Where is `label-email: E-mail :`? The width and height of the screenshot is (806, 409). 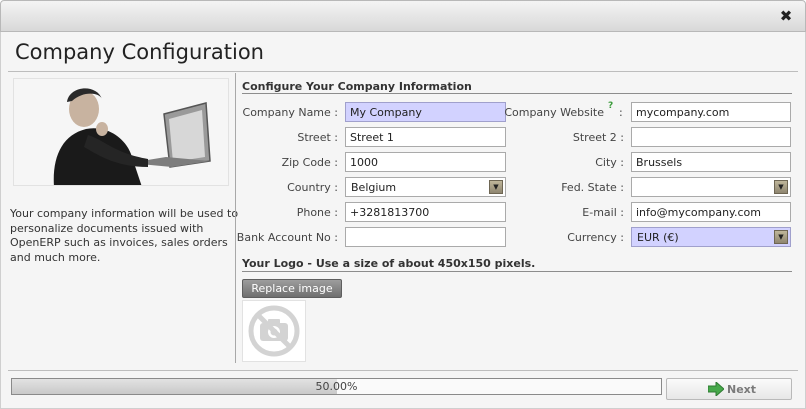
label-email: E-mail : is located at coordinates (603, 212).